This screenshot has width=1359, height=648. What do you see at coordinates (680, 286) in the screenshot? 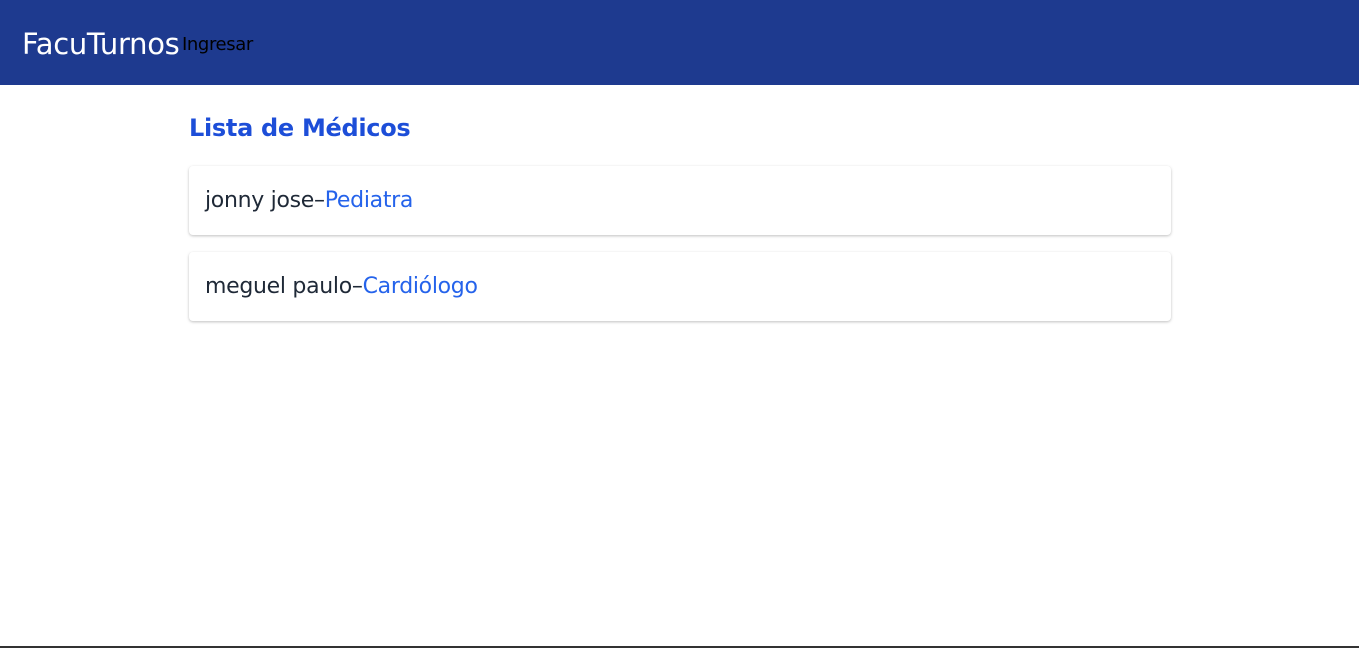
I see `doctor-card: meguel paulo – Cardiólogo` at bounding box center [680, 286].